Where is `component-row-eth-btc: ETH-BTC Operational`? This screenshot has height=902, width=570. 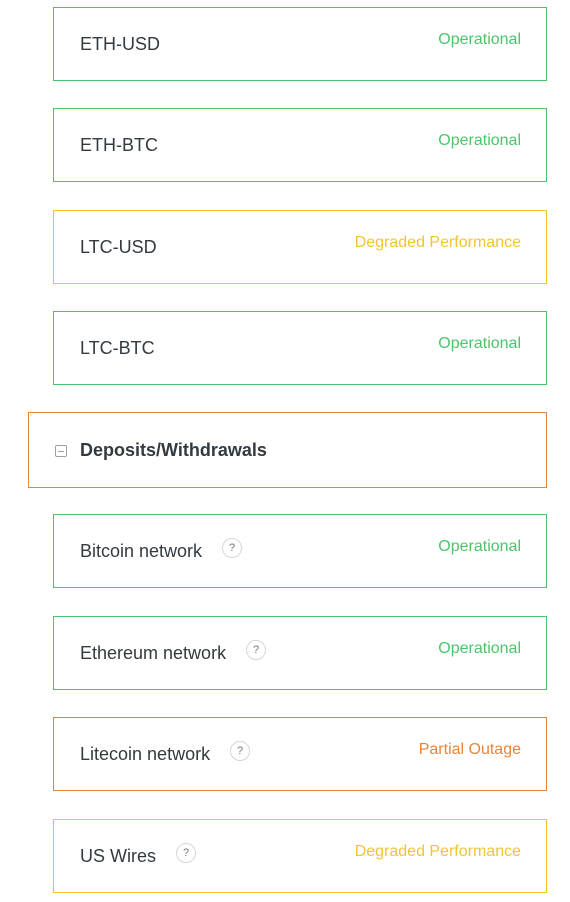 component-row-eth-btc: ETH-BTC Operational is located at coordinates (300, 145).